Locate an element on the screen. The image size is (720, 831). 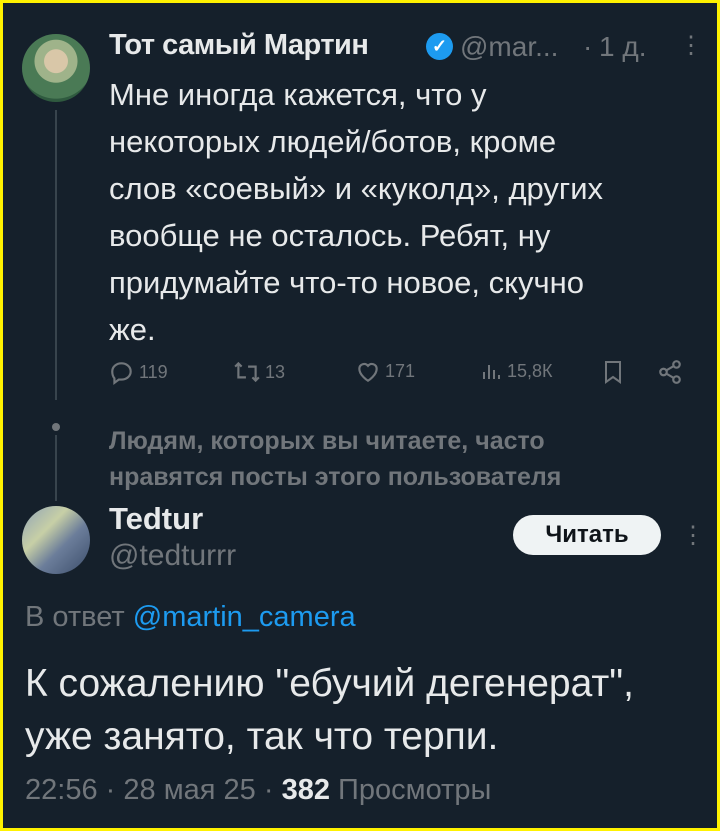
mention-link: @martin_camera is located at coordinates (244, 617).